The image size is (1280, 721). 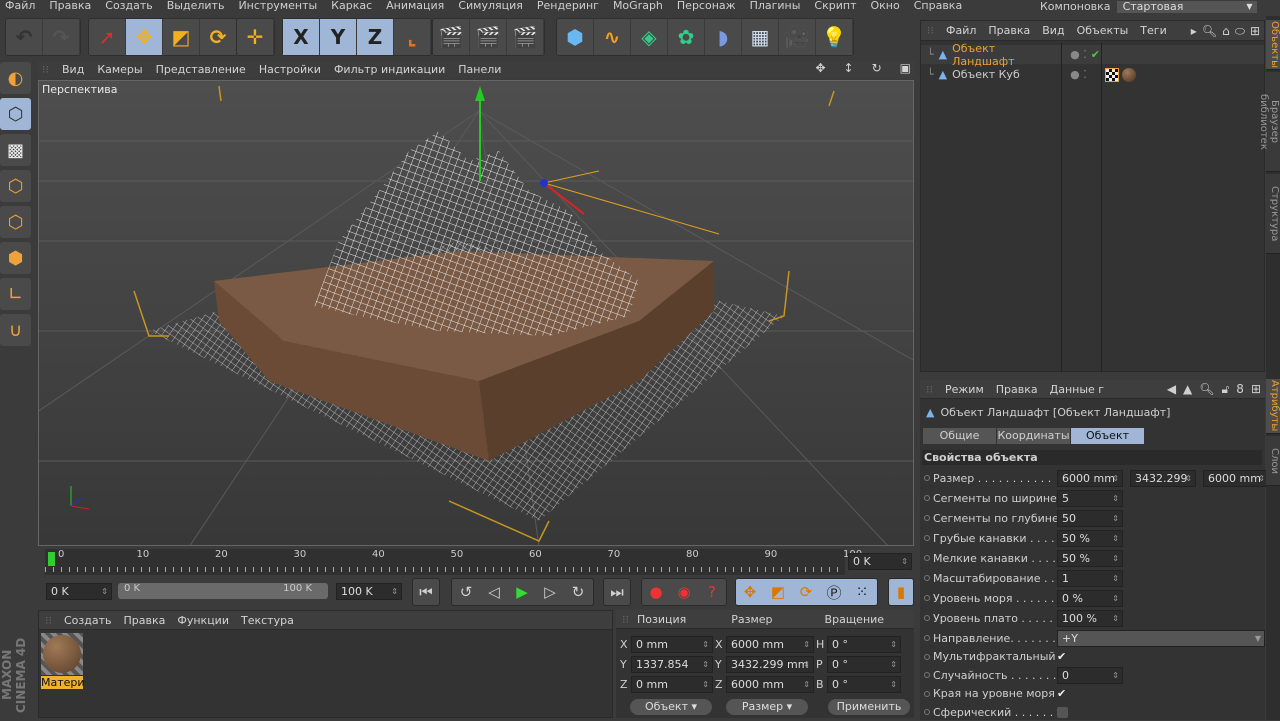 I want to click on coordinate-mode-dropdown: Объект ▾, so click(x=671, y=707).